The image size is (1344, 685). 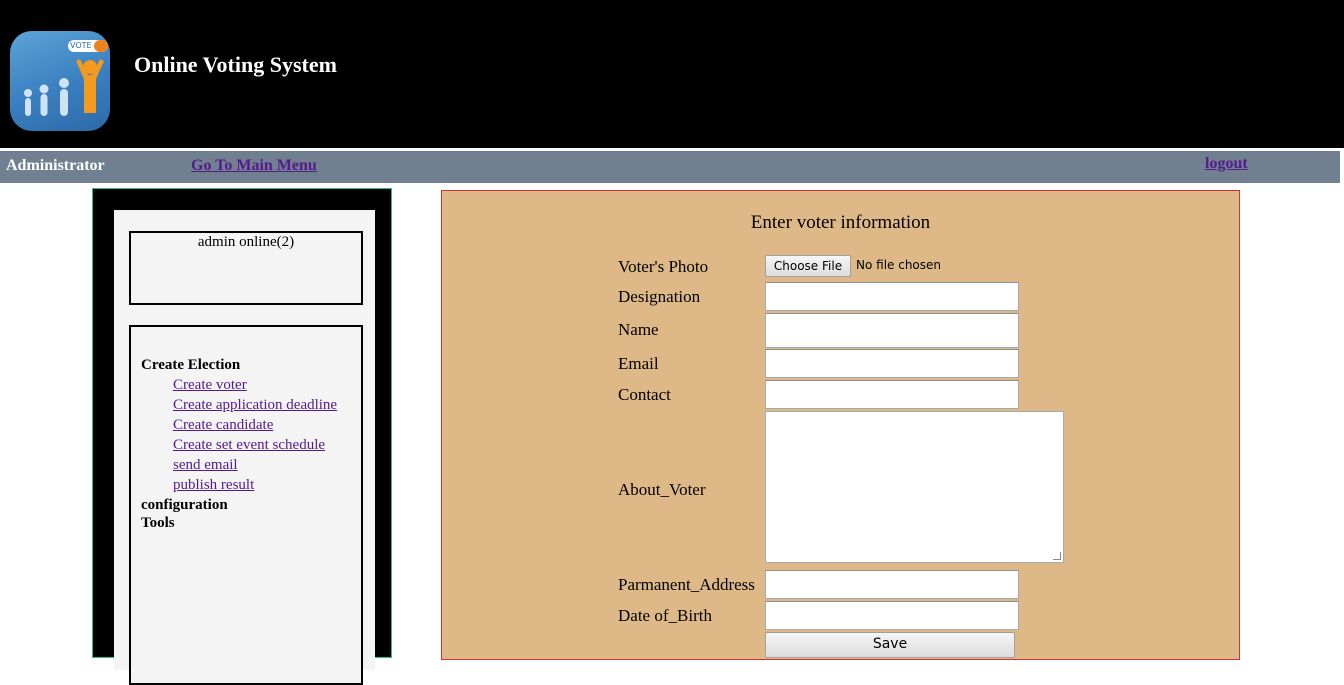 What do you see at coordinates (249, 445) in the screenshot?
I see `menu-link-create-event-schedule: Create set event schedule` at bounding box center [249, 445].